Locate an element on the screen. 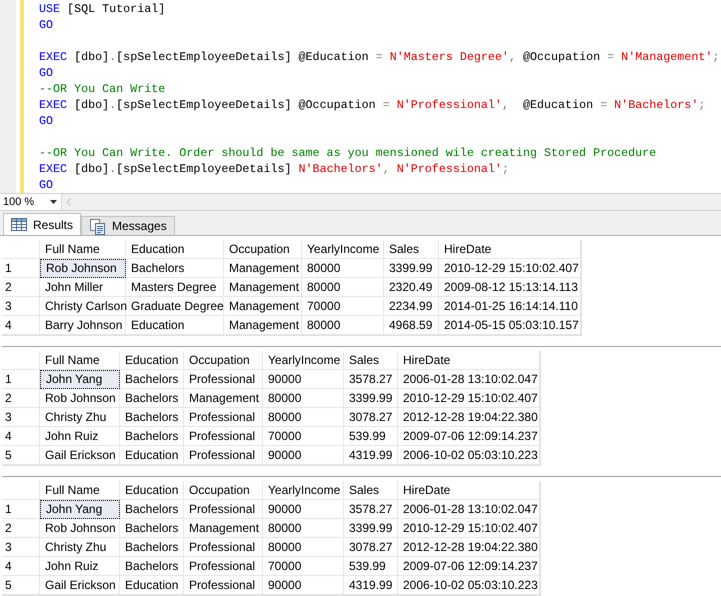 This screenshot has width=721, height=596. table-cell: Barry Johnson is located at coordinates (83, 325).